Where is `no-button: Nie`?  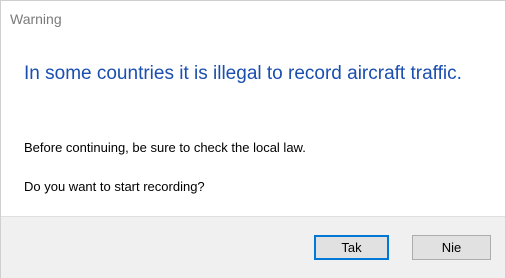
no-button: Nie is located at coordinates (451, 247).